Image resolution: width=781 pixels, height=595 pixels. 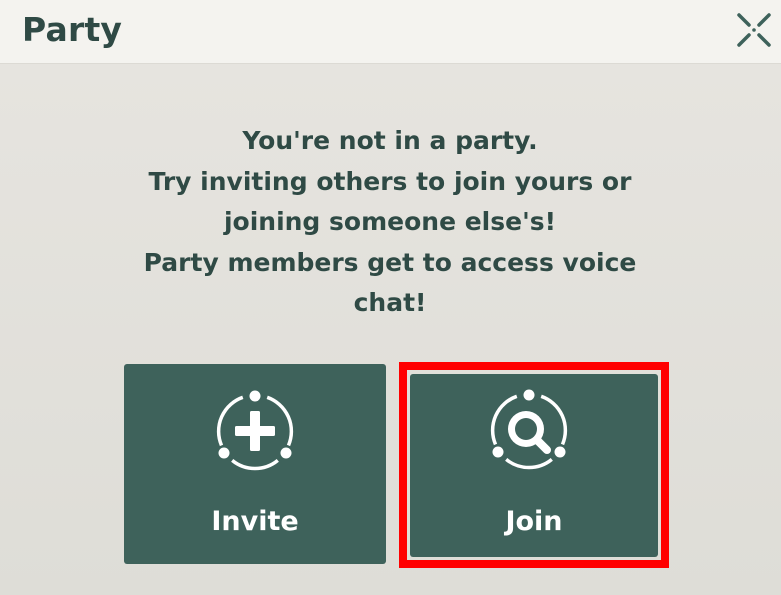 I want to click on message-line: You're not in a party., so click(x=390, y=140).